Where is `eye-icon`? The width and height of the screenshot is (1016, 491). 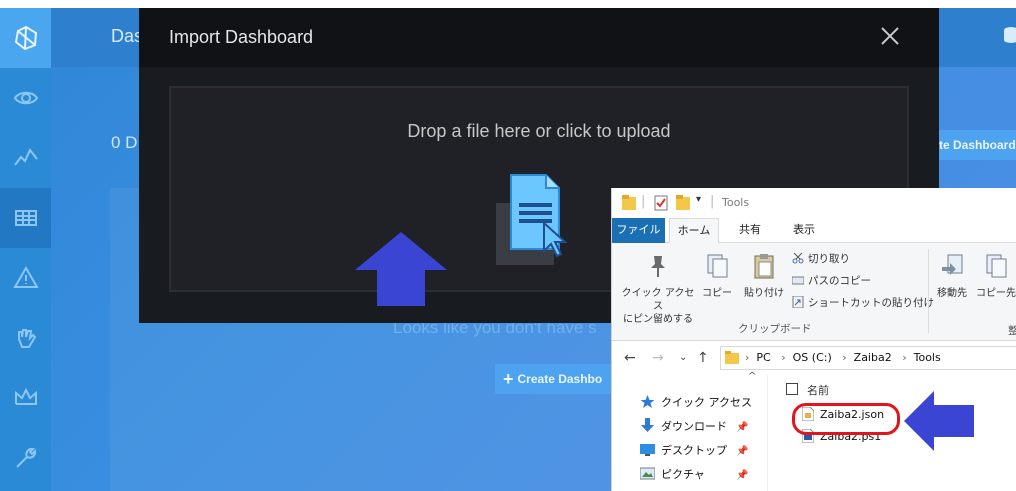
eye-icon is located at coordinates (25, 98).